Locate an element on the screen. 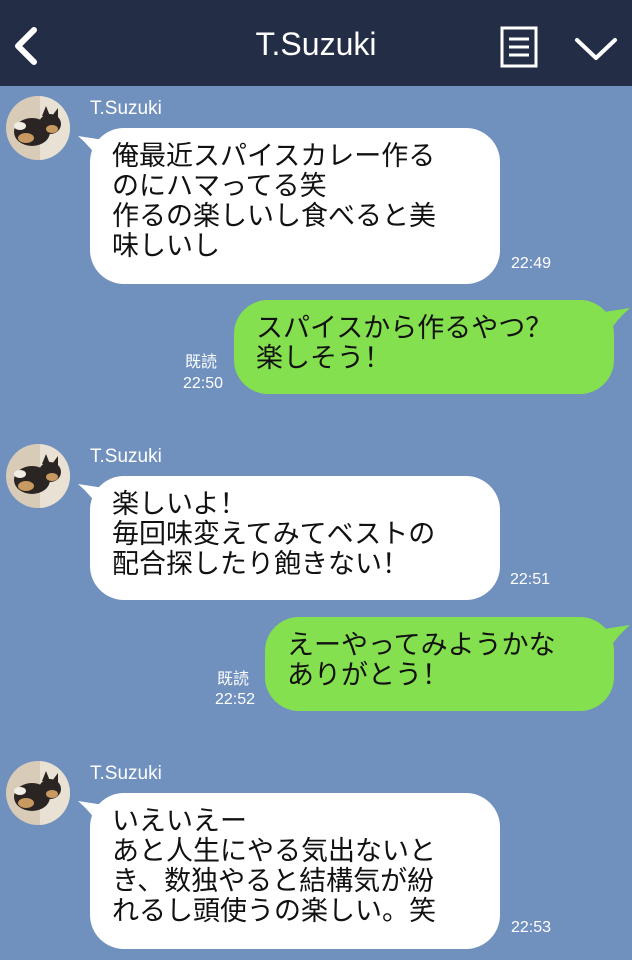 This screenshot has height=960, width=632. message-time: 22:52 is located at coordinates (235, 699).